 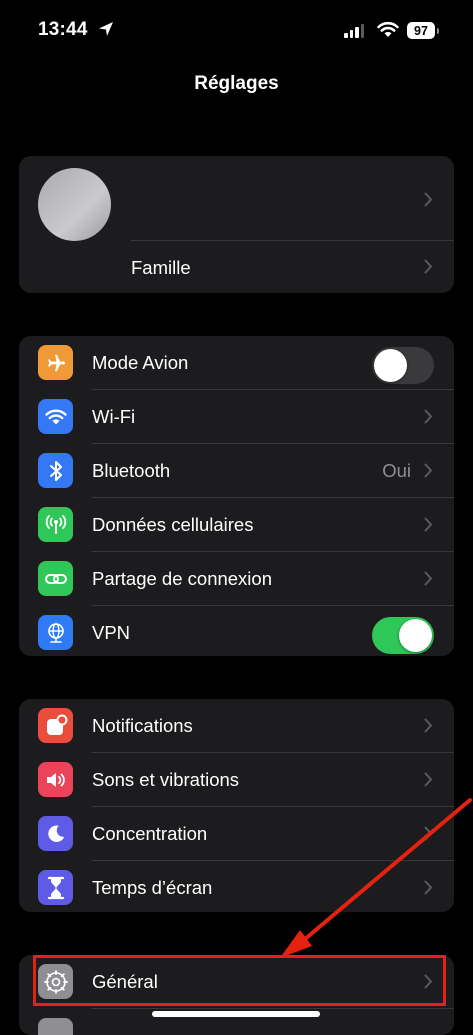 What do you see at coordinates (236, 1014) in the screenshot?
I see `home-indicator` at bounding box center [236, 1014].